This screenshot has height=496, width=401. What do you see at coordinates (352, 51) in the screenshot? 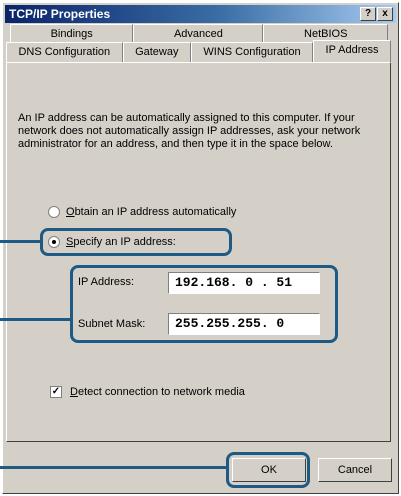
I see `tab-ip-address: IP Address` at bounding box center [352, 51].